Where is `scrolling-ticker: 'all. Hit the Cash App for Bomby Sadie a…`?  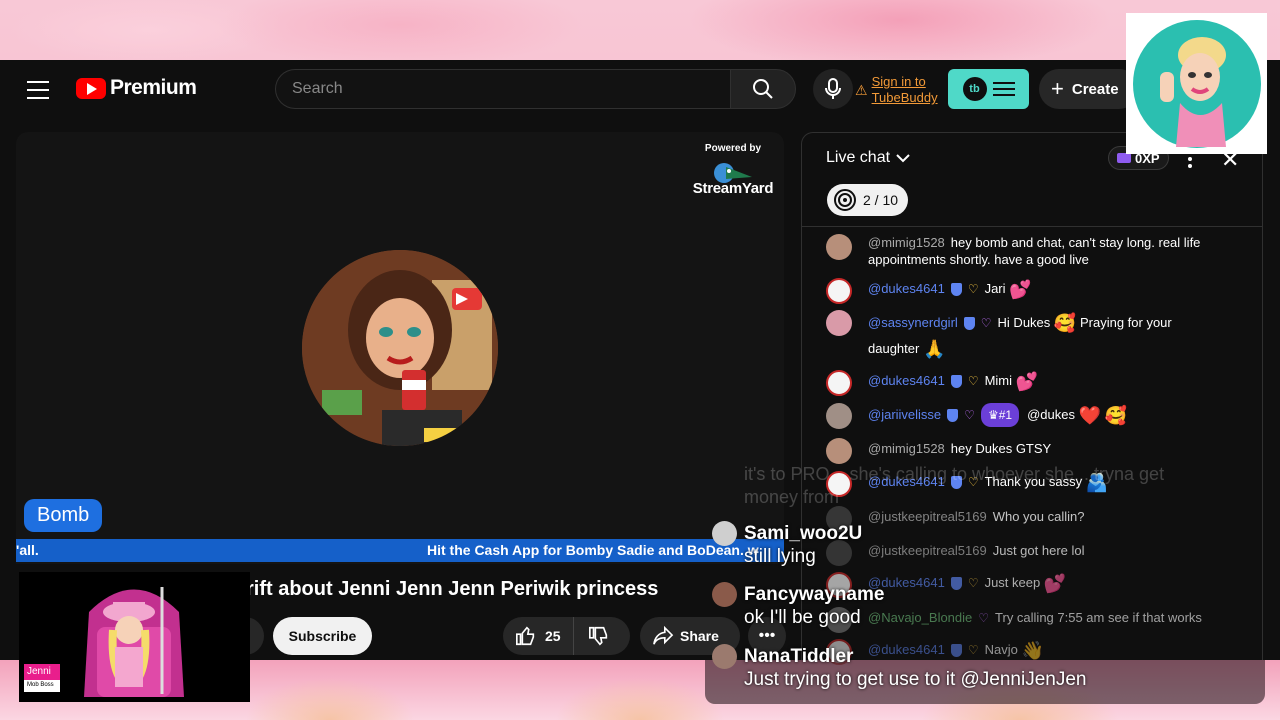 scrolling-ticker: 'all. Hit the Cash App for Bomby Sadie a… is located at coordinates (400, 550).